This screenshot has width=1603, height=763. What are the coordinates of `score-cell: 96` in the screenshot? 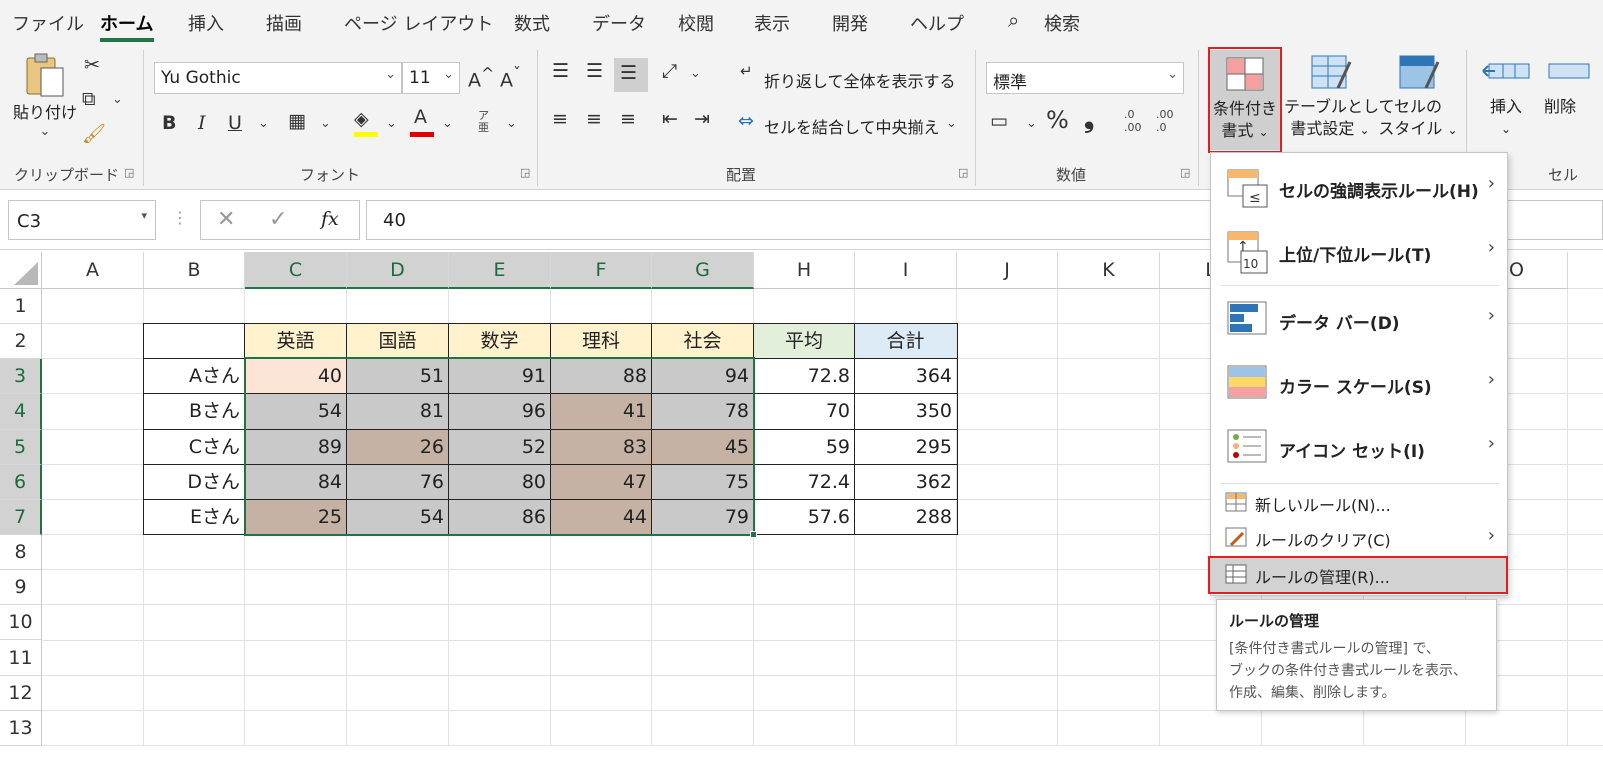 It's located at (499, 411).